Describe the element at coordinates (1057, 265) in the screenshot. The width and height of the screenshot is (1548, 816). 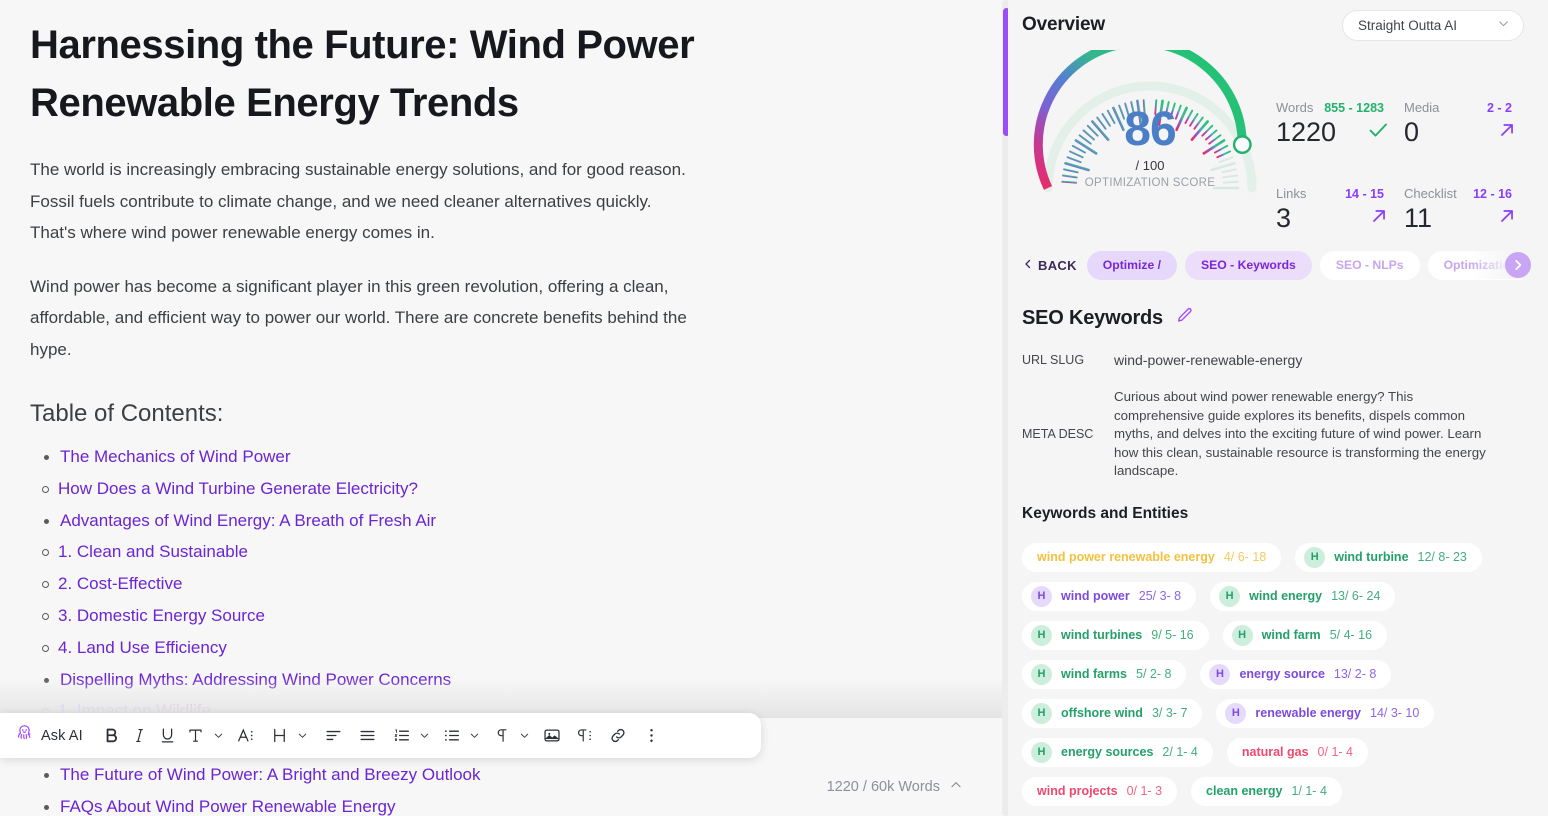
I see `back-label: BACK` at that location.